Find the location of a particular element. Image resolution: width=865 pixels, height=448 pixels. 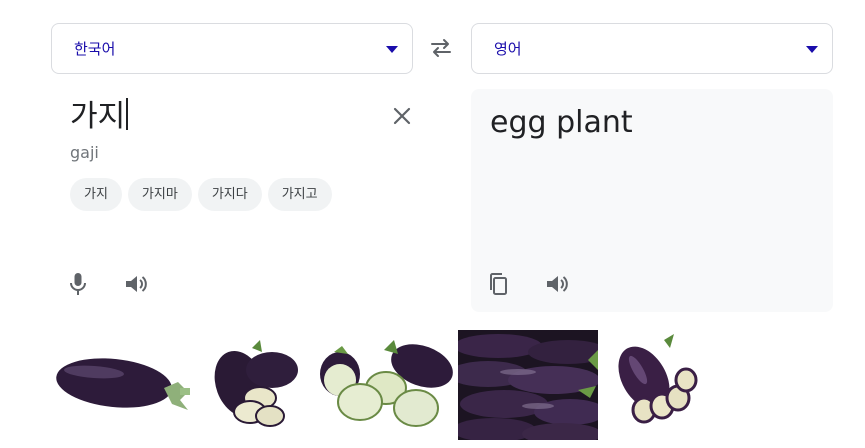

suggestion-chip: 가지고 is located at coordinates (299, 194).